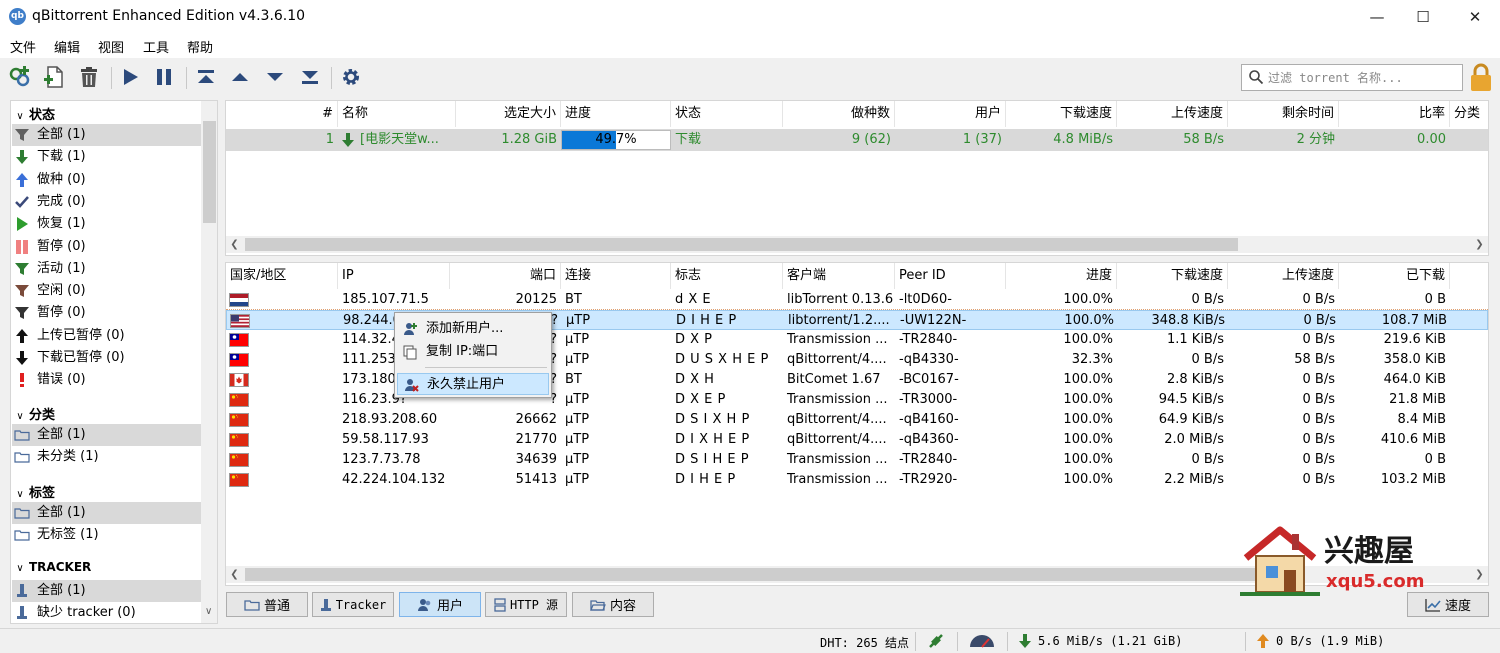 This screenshot has width=1500, height=653. I want to click on options-button, so click(351, 77).